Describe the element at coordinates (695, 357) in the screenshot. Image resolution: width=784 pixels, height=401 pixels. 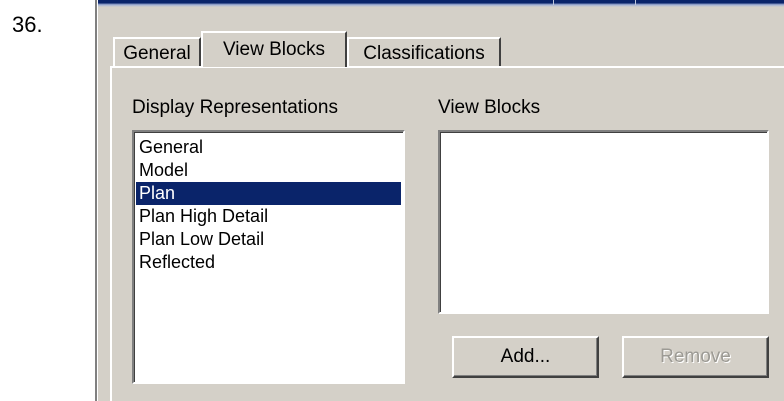
I see `remove-button: Remove` at that location.